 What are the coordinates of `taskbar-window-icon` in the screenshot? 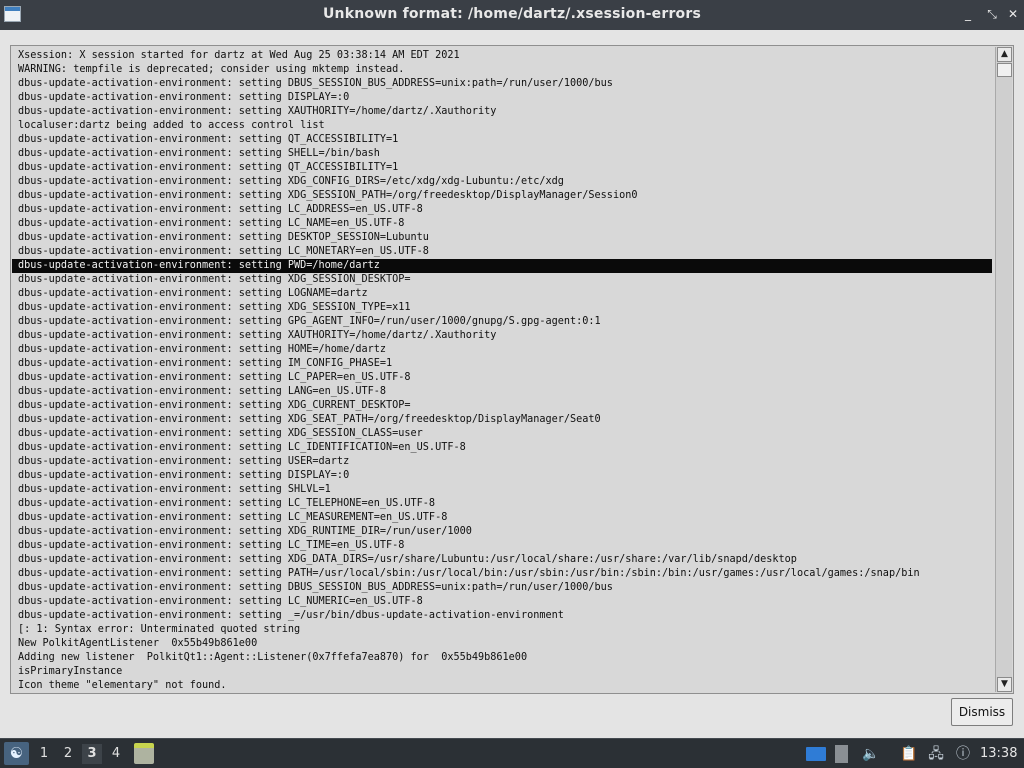 It's located at (144, 753).